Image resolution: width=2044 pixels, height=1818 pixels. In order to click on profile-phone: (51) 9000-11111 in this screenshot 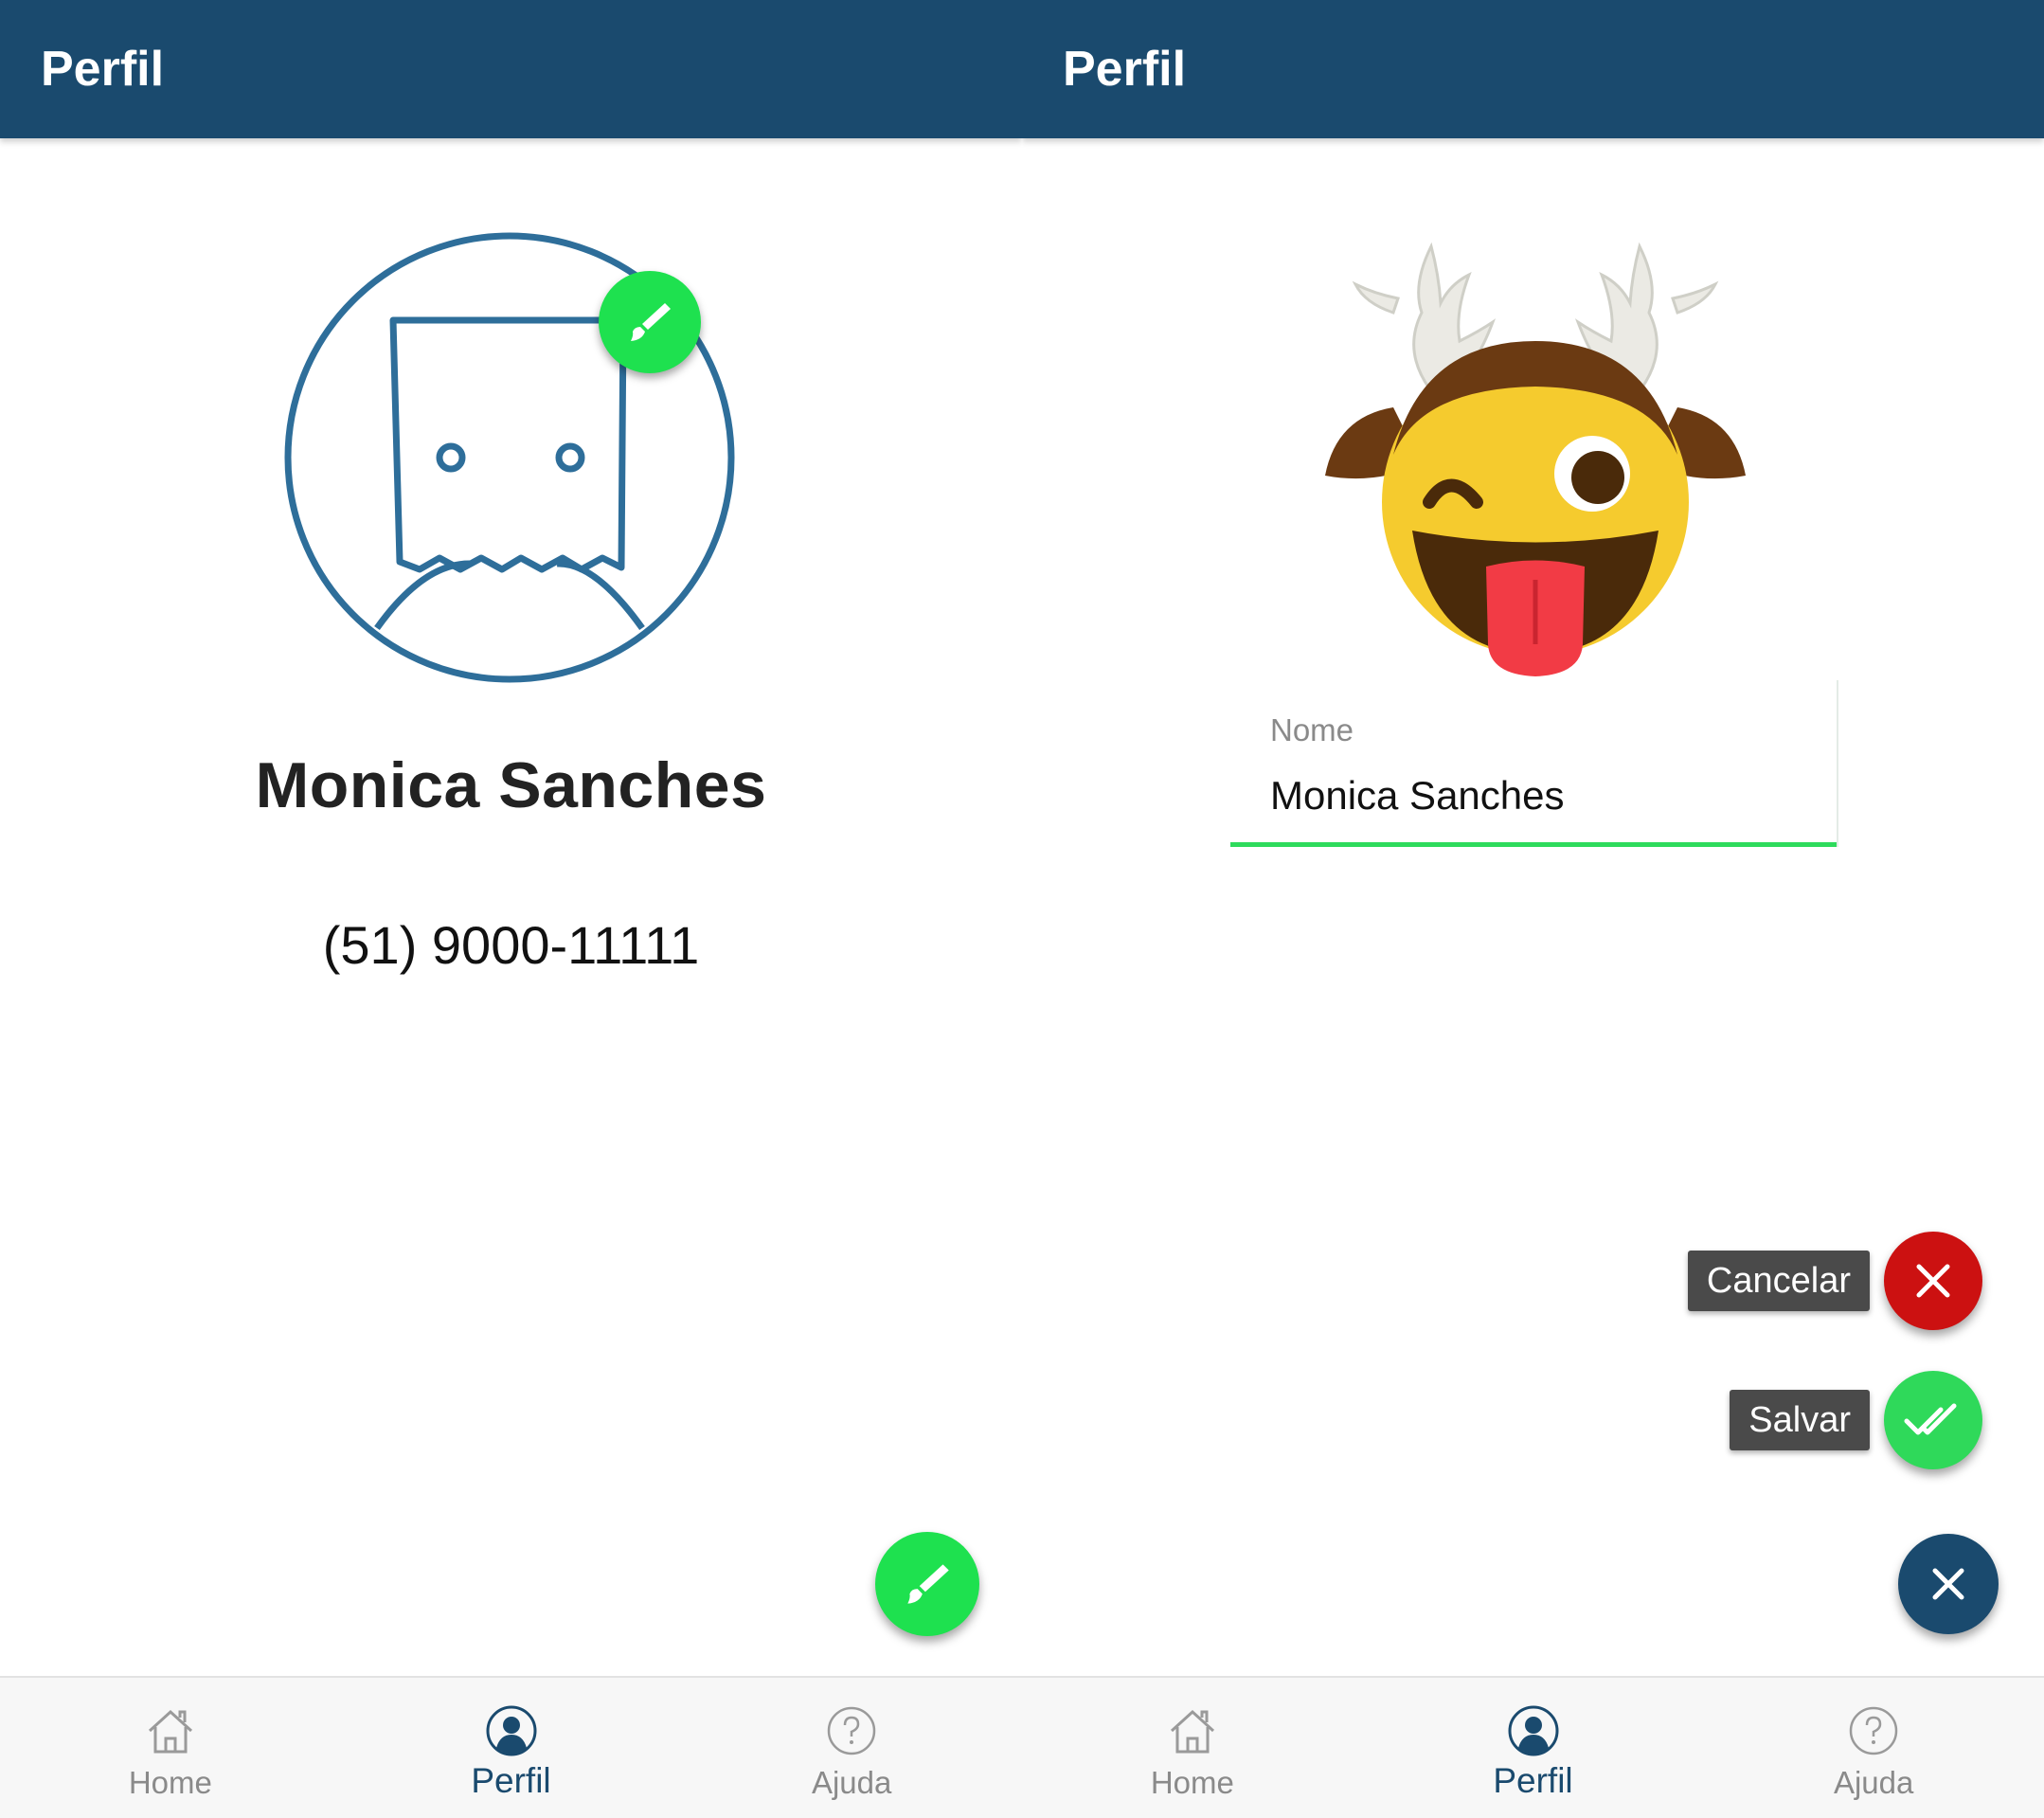, I will do `click(511, 945)`.